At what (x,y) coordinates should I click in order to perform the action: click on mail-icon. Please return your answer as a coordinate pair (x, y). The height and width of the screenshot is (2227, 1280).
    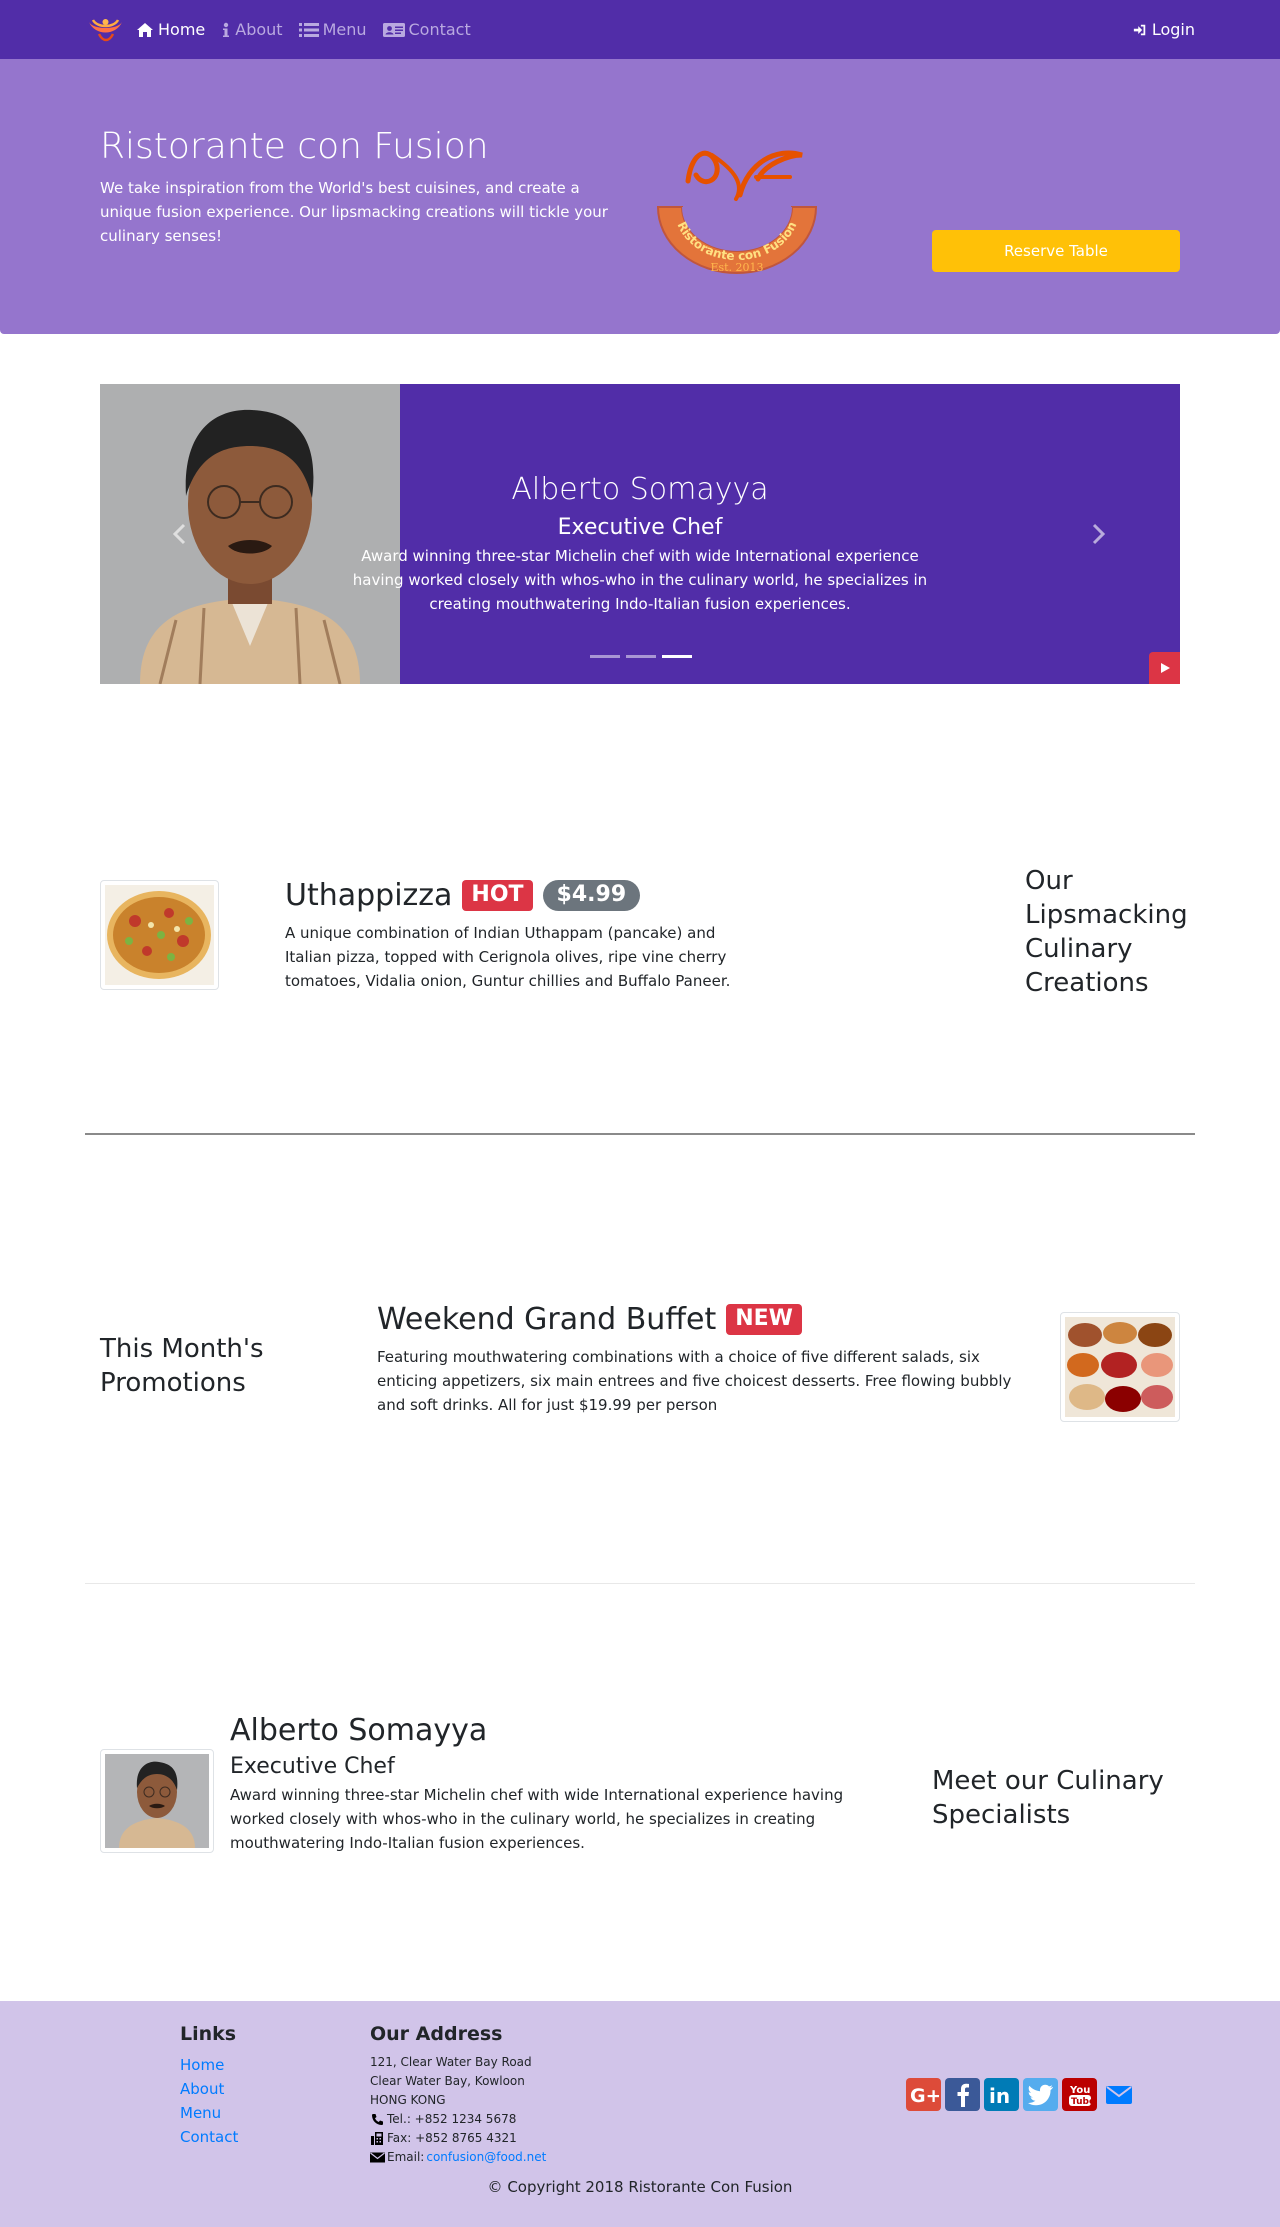
    Looking at the image, I should click on (1118, 2094).